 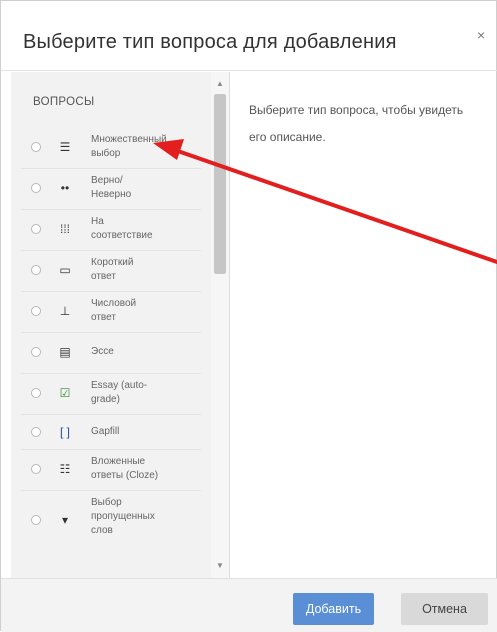 I want to click on label-line: Выбор, so click(x=106, y=502).